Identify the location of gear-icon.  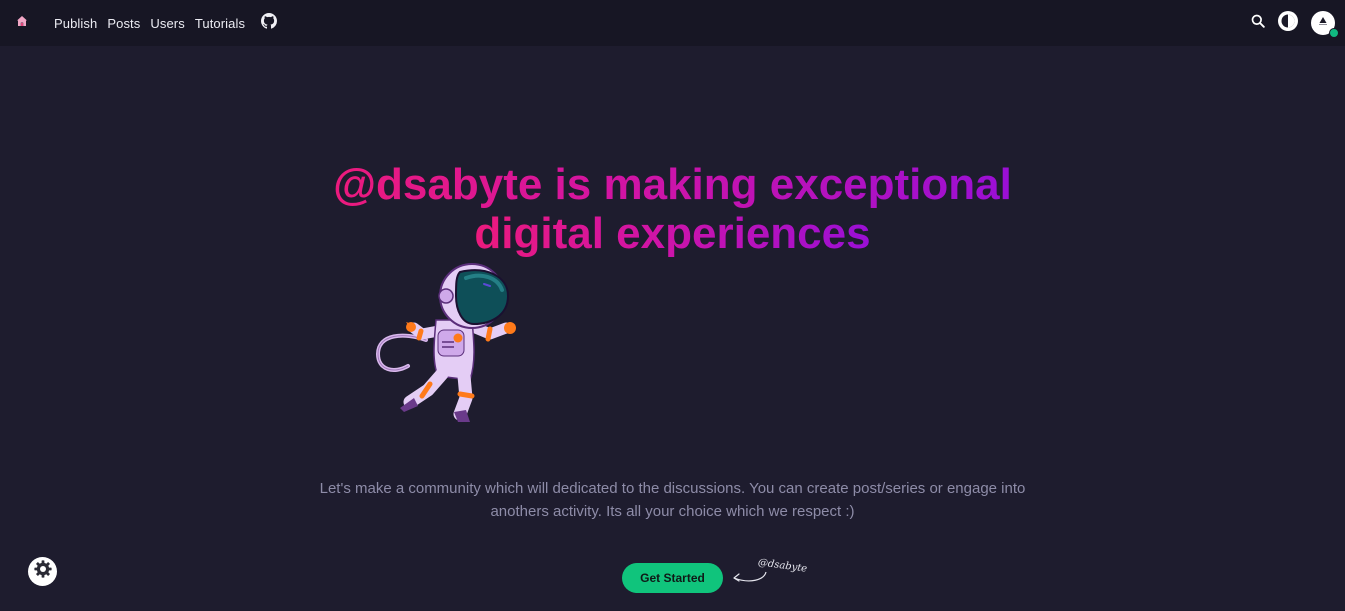
(43, 571).